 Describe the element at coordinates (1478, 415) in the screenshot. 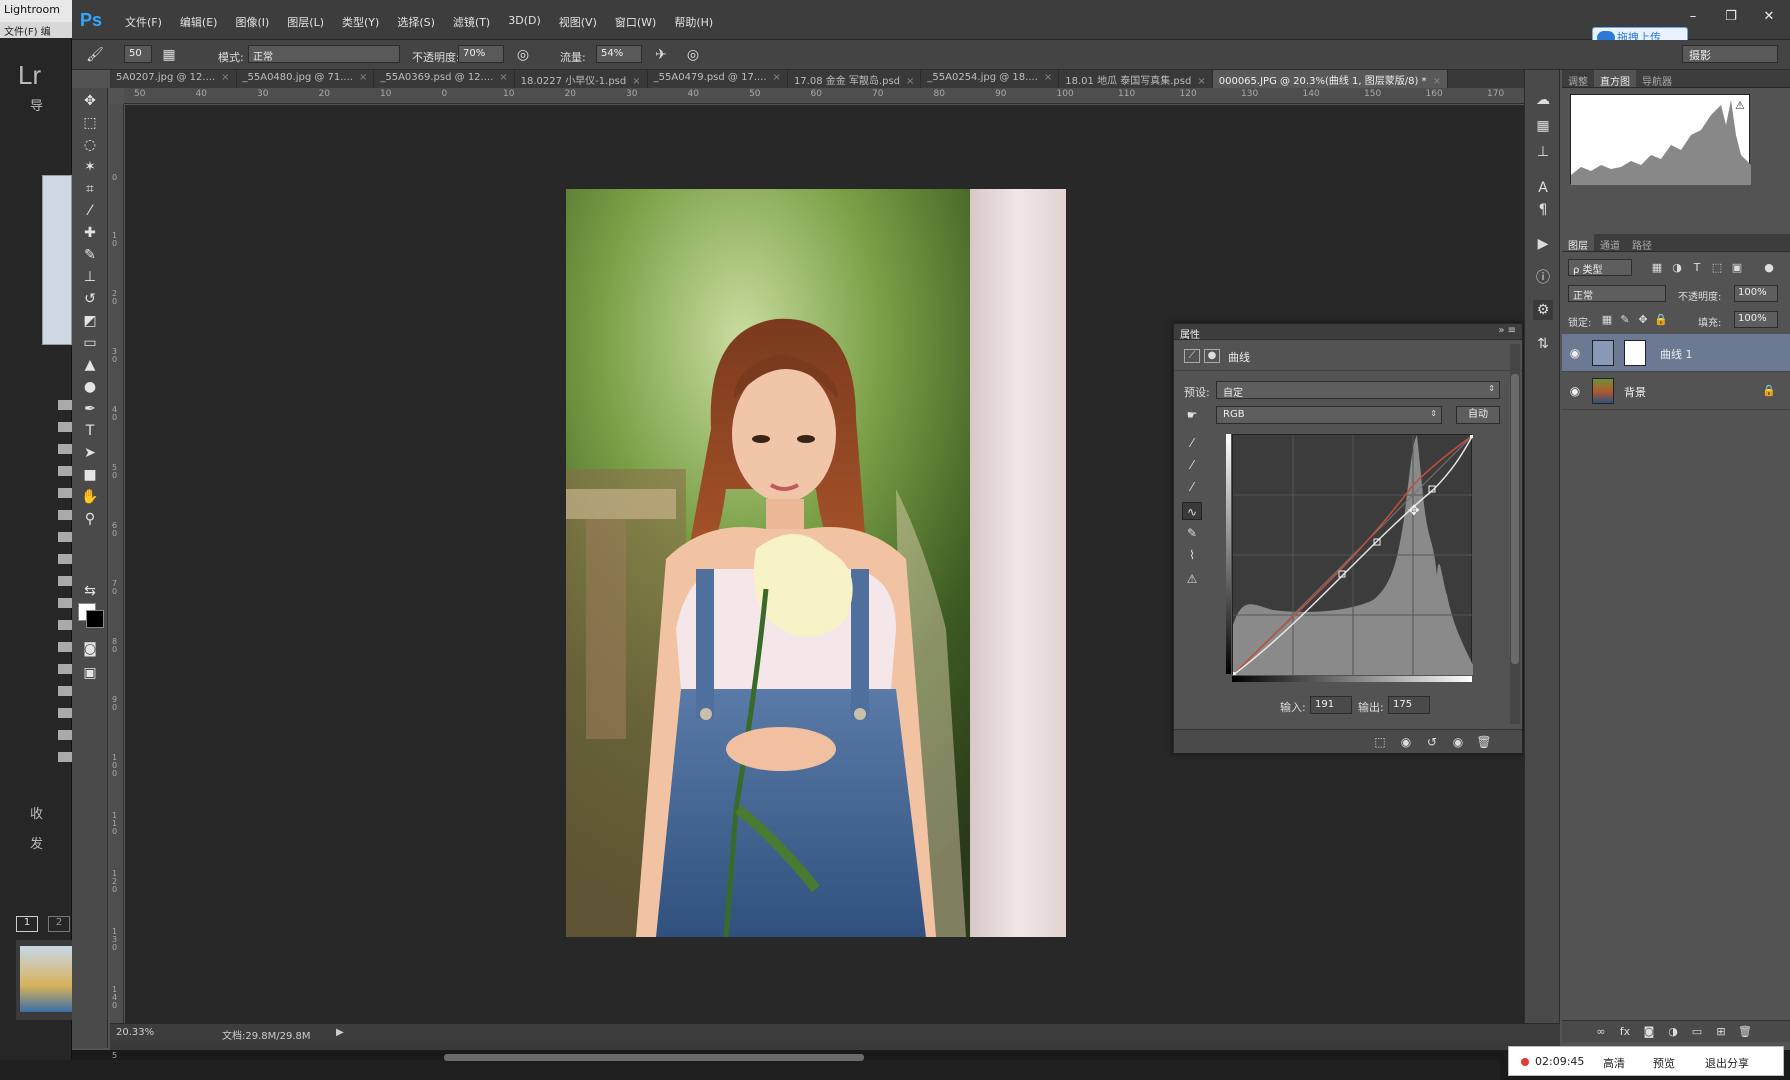

I see `auto-button: 自动` at that location.